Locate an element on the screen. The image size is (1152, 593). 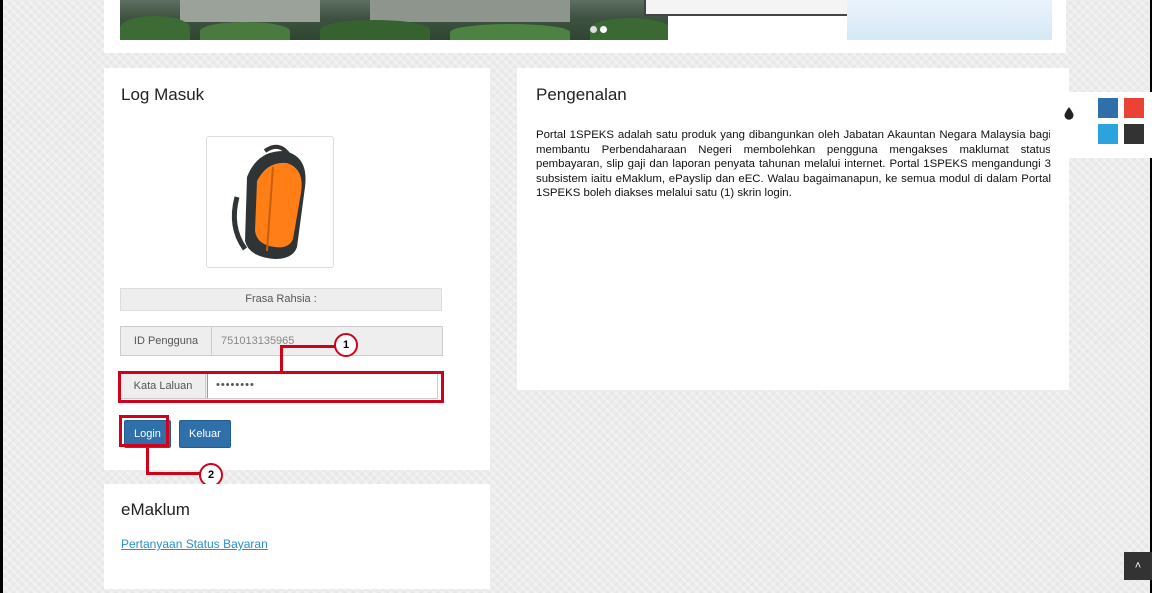
theme-swatch-red is located at coordinates (1134, 108).